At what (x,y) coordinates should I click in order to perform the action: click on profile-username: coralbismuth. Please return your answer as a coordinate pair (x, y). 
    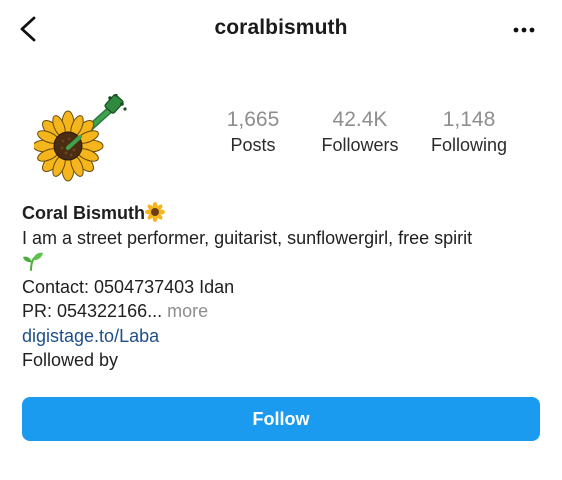
    Looking at the image, I should click on (281, 27).